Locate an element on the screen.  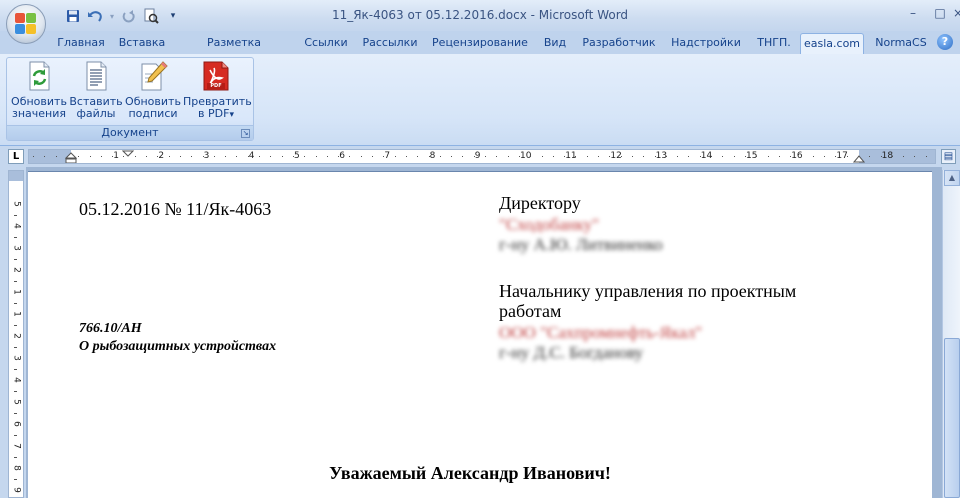
redo-icon is located at coordinates (129, 16).